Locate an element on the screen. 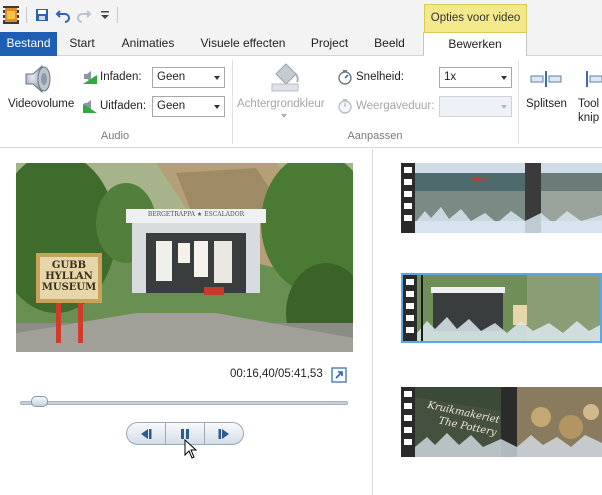 This screenshot has height=495, width=602. sign-line-2: HYLLAN is located at coordinates (69, 276).